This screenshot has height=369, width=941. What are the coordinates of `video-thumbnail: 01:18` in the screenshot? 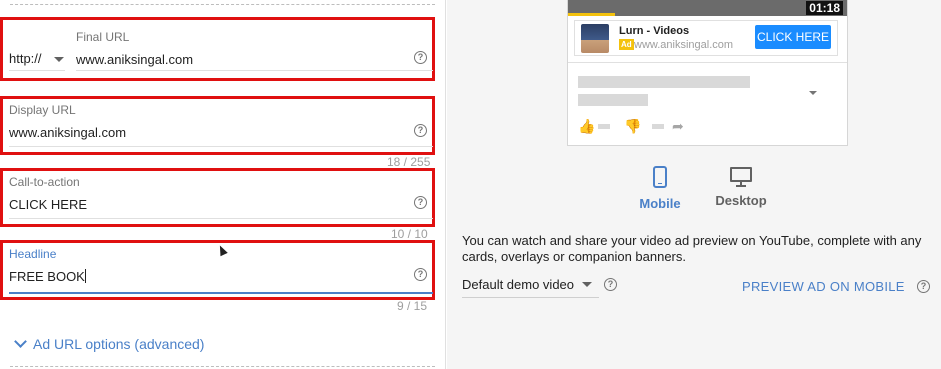 It's located at (707, 8).